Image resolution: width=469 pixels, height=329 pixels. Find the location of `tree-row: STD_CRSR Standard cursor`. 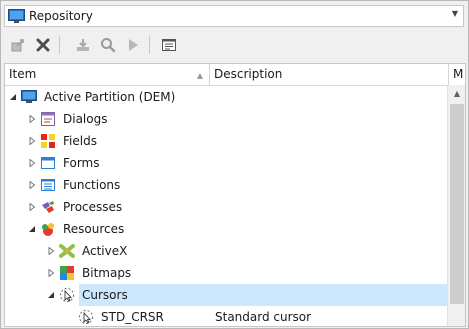

tree-row: STD_CRSR Standard cursor is located at coordinates (226, 316).